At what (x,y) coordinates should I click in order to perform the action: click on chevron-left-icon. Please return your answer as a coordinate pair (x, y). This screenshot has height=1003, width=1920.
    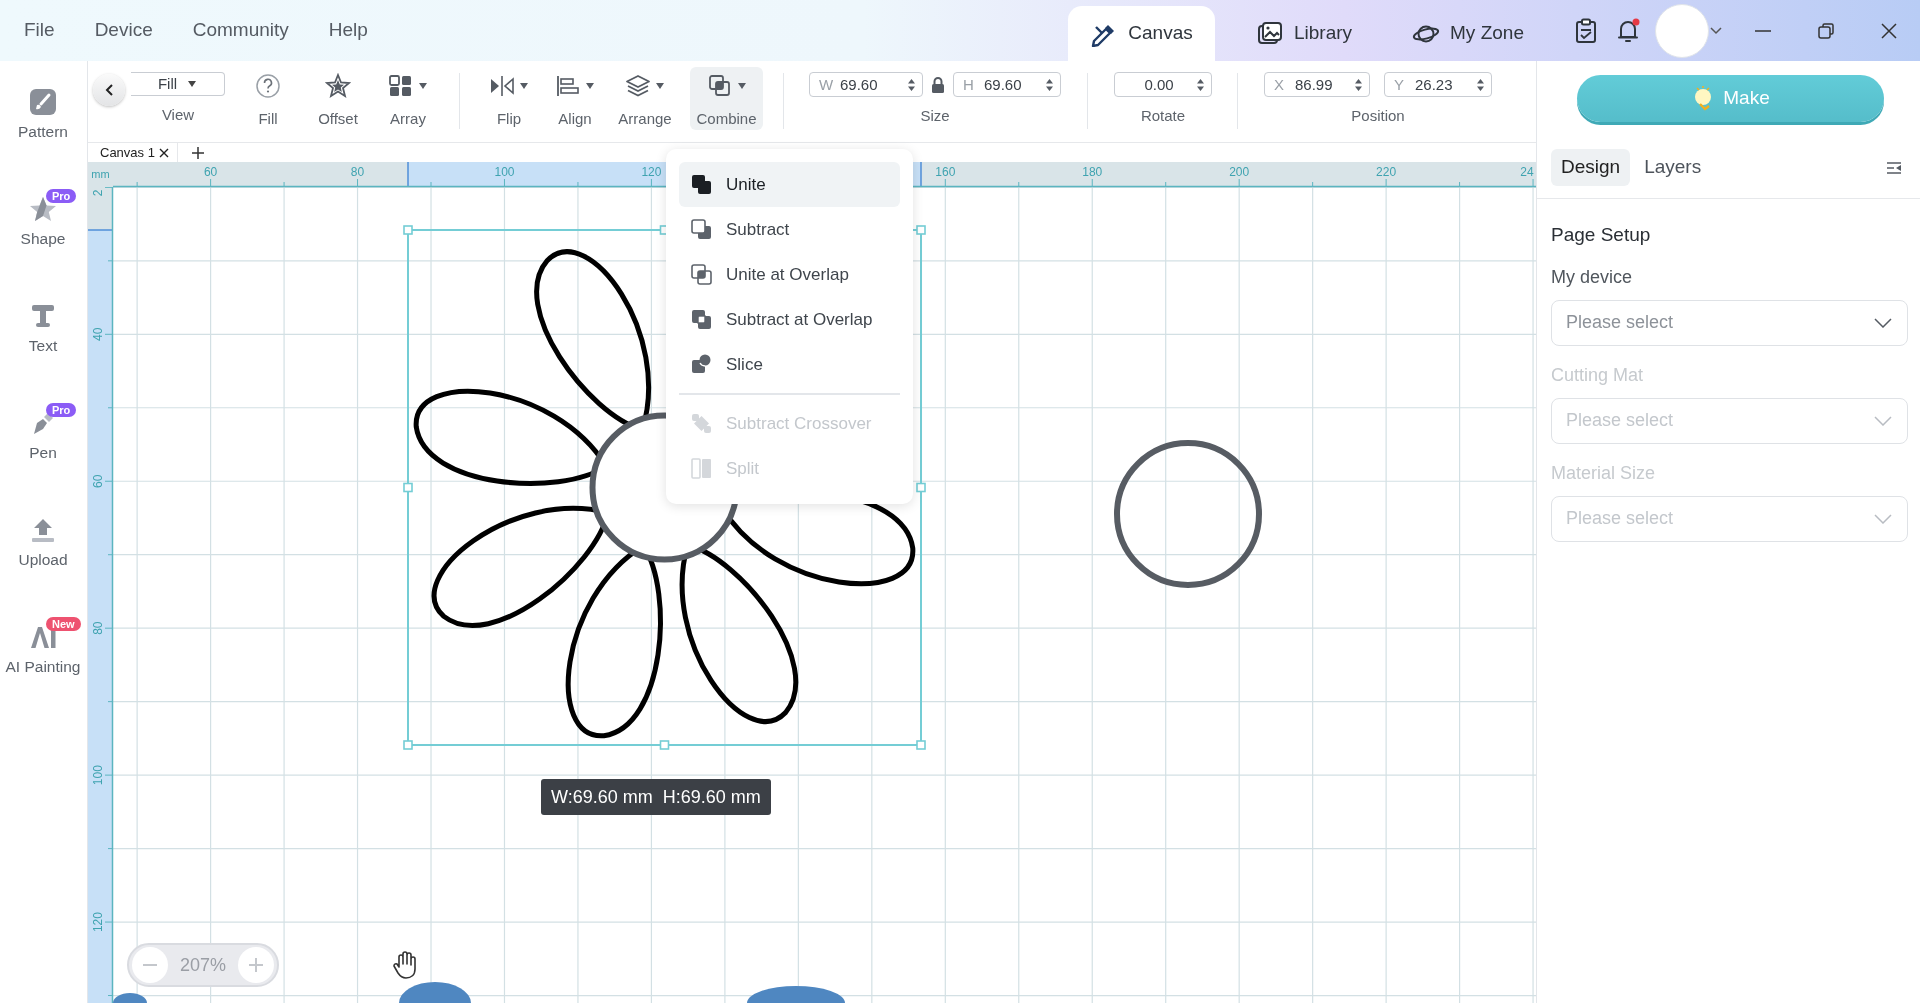
    Looking at the image, I should click on (109, 90).